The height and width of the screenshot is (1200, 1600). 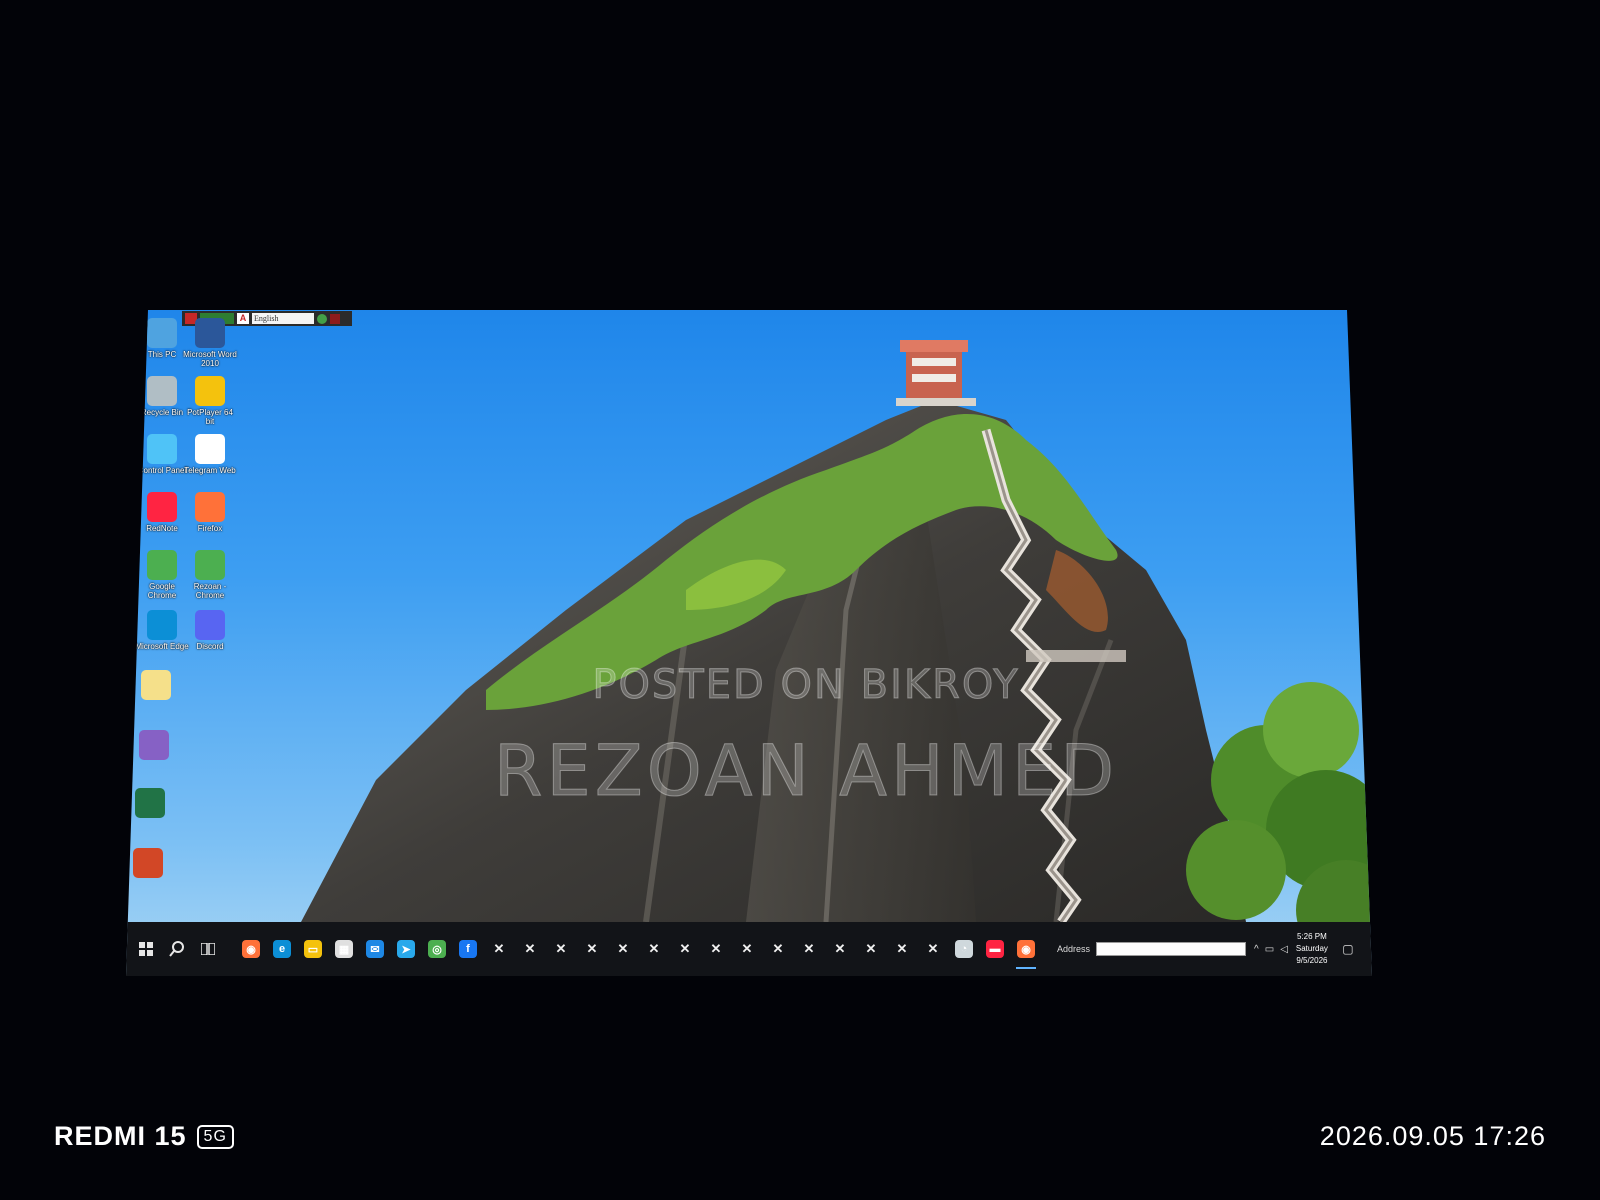 I want to click on system-tray: ^ ▭ ◁, so click(x=1271, y=949).